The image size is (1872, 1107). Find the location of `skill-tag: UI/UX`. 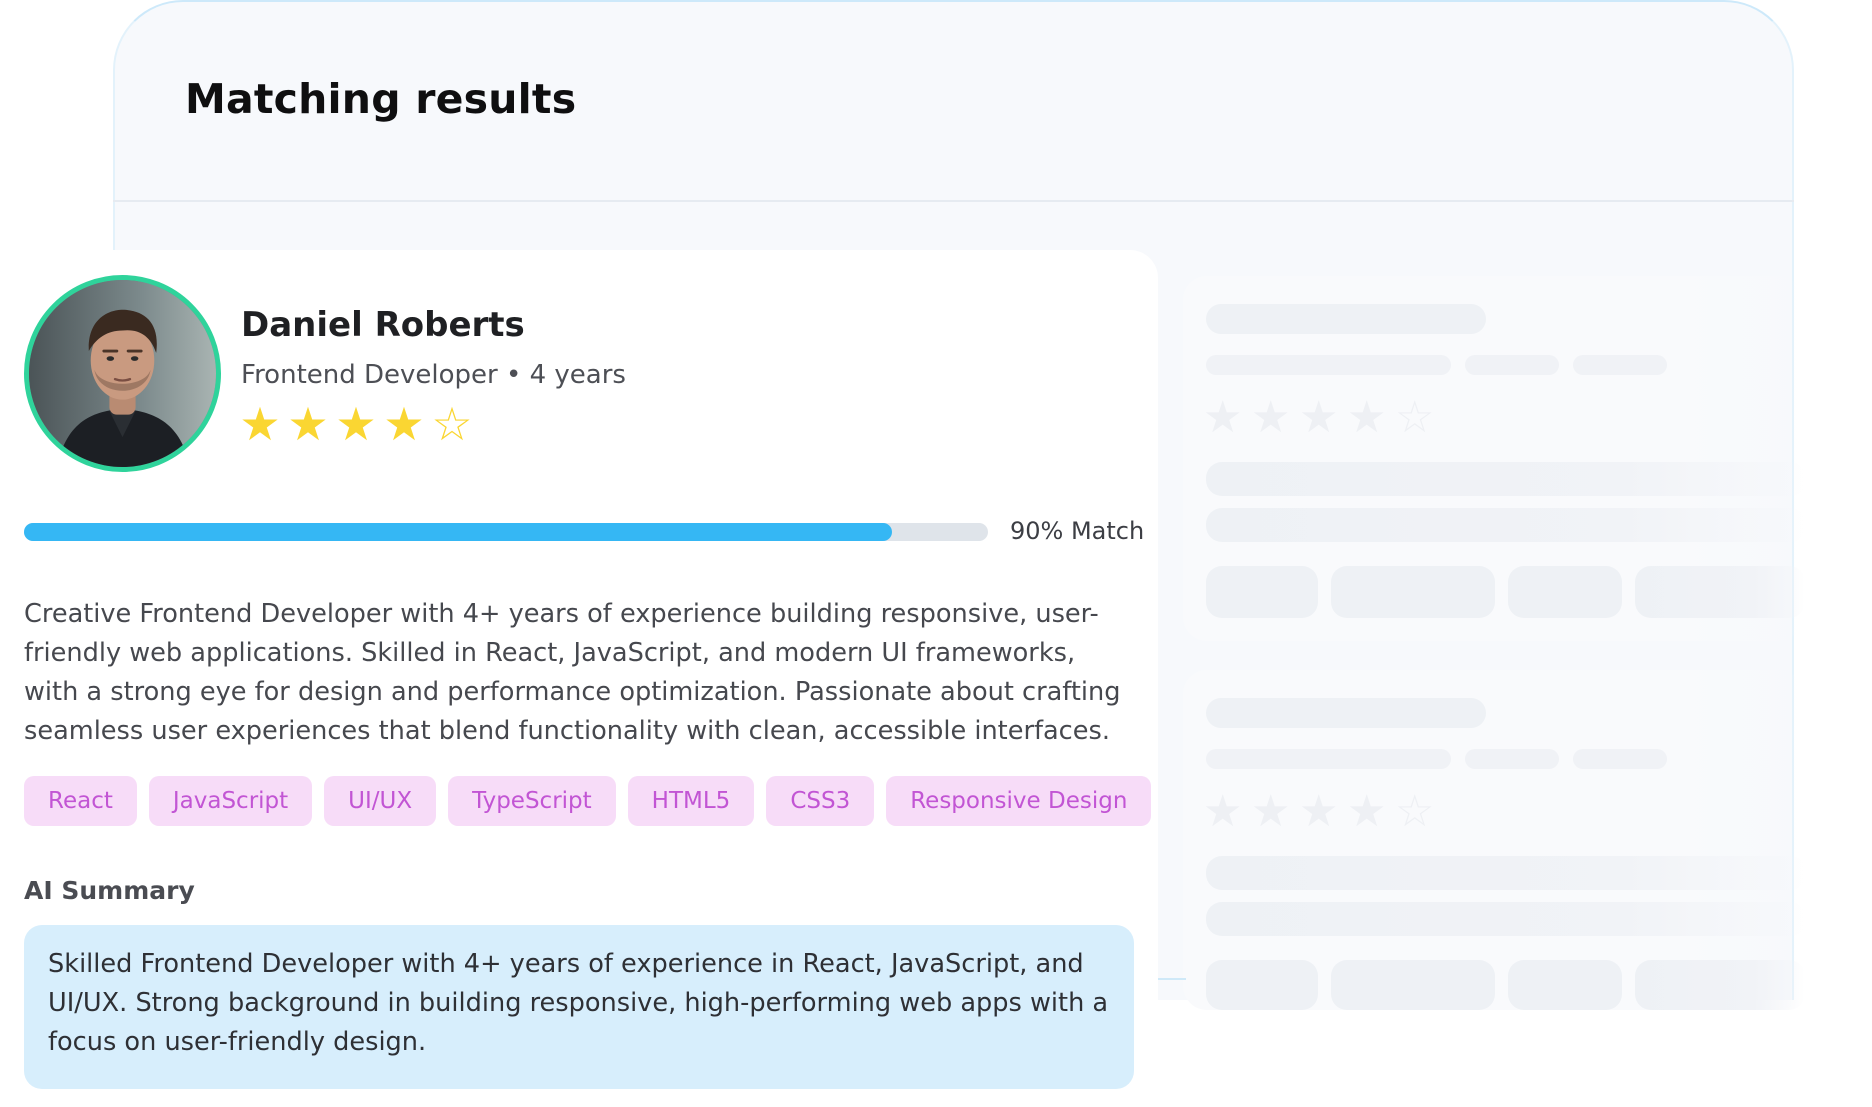

skill-tag: UI/UX is located at coordinates (380, 801).